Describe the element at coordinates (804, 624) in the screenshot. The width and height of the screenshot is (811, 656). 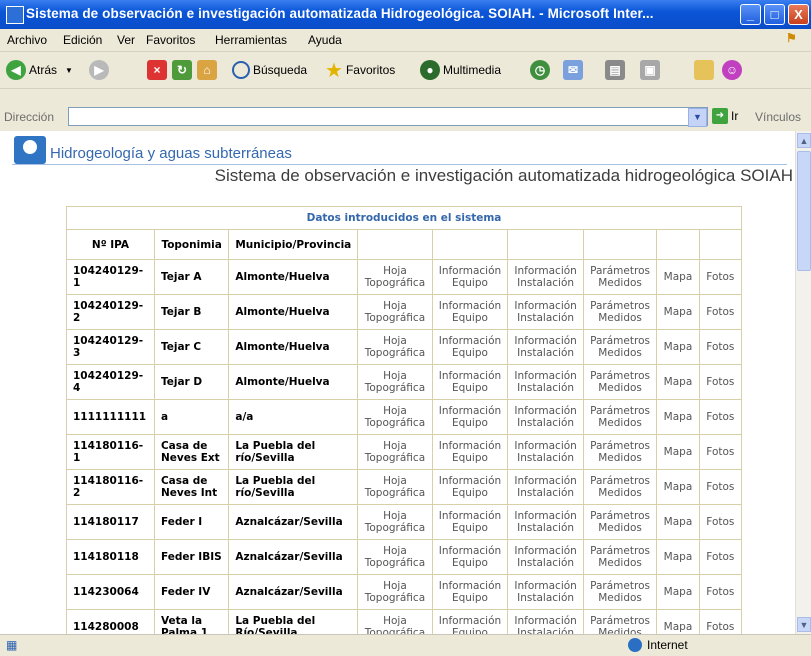
I see `scroll-down-arrow: ▼` at that location.